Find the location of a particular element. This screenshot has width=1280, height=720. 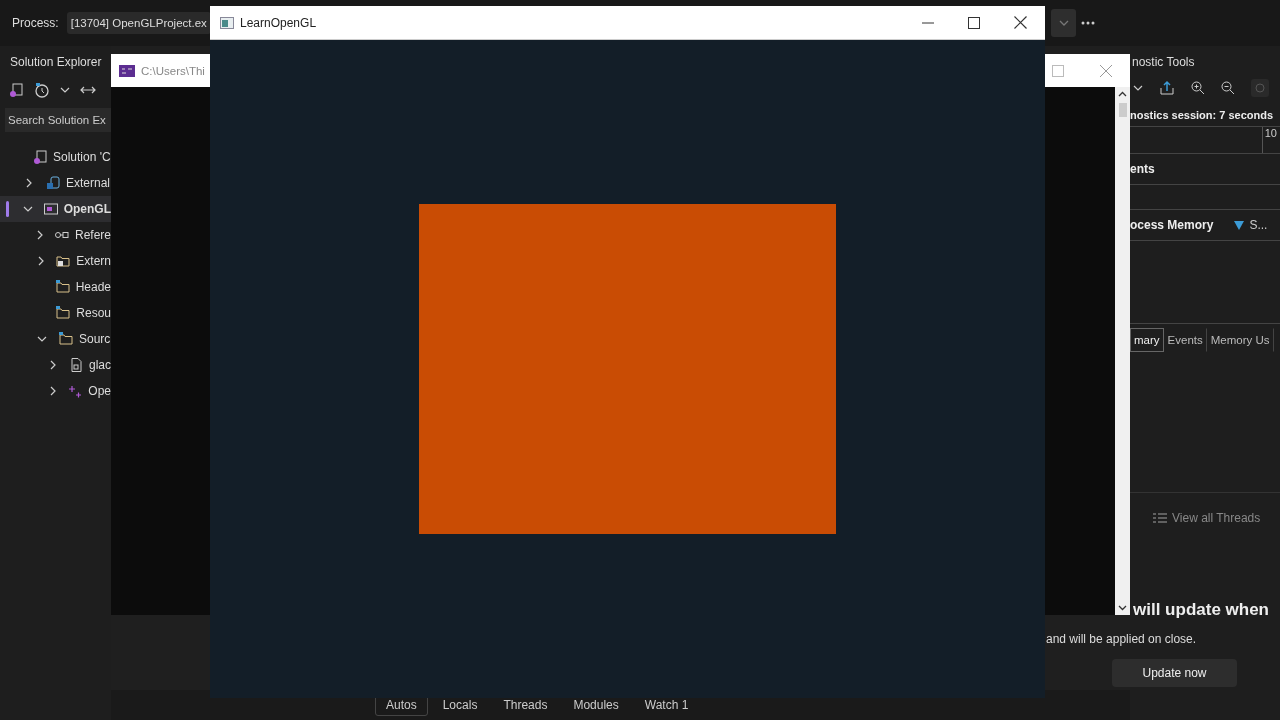

window-title: C:\Users\Thi is located at coordinates (173, 70).